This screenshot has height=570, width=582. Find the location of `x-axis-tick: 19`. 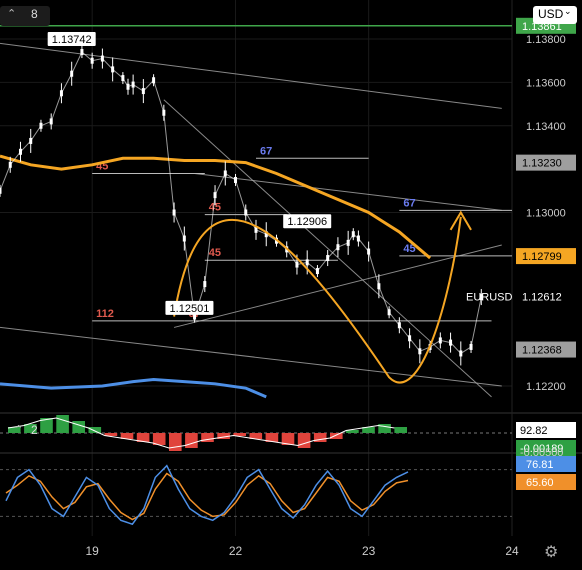

x-axis-tick: 19 is located at coordinates (92, 551).